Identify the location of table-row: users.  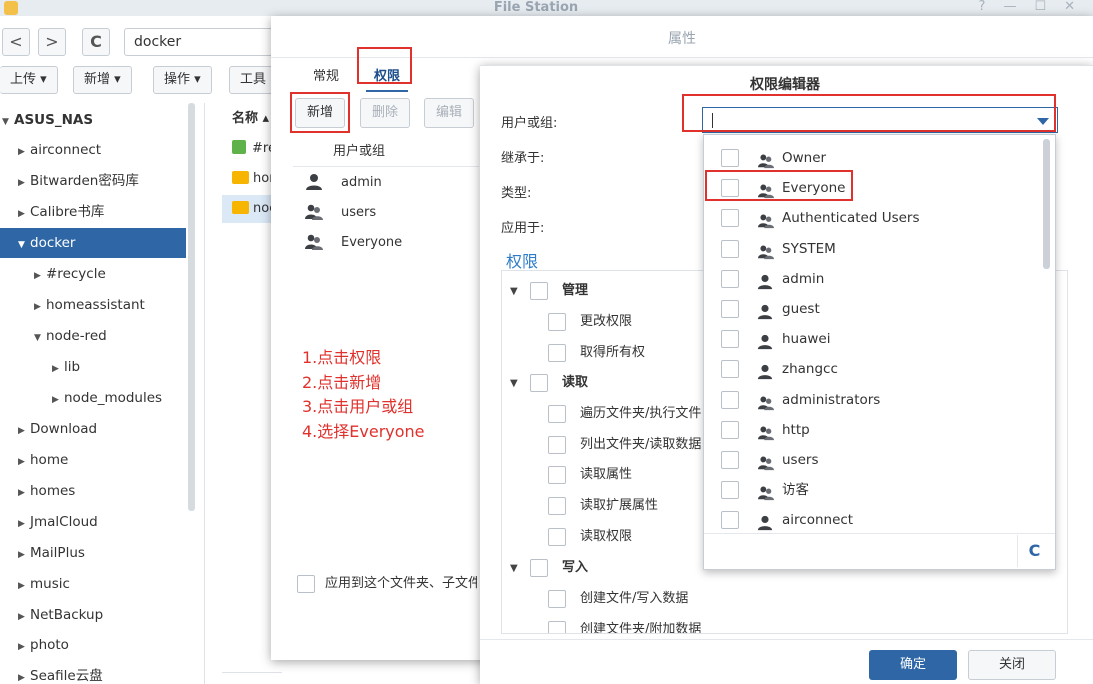
(386, 213).